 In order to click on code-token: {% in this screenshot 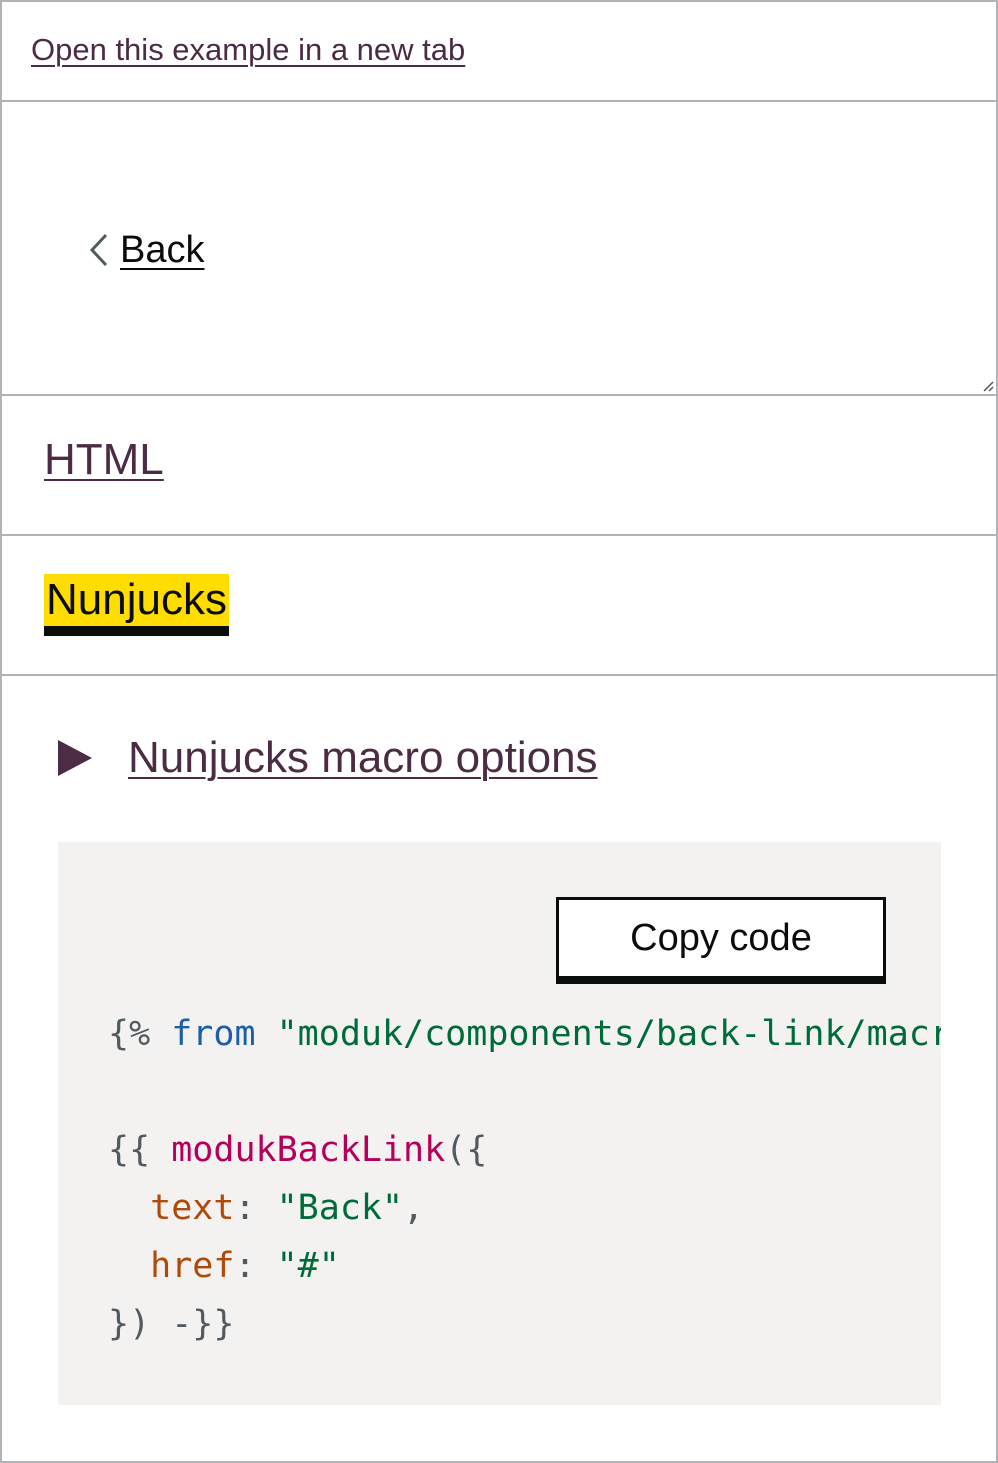, I will do `click(129, 1034)`.